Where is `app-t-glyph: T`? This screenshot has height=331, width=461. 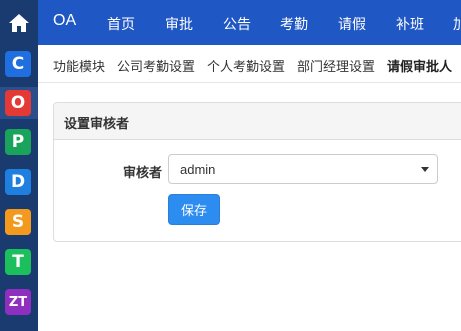 app-t-glyph: T is located at coordinates (18, 262).